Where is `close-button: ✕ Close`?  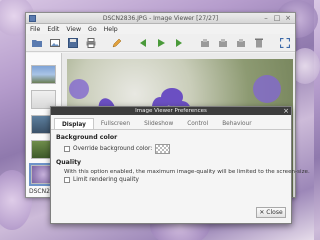 close-button: ✕ Close is located at coordinates (271, 212).